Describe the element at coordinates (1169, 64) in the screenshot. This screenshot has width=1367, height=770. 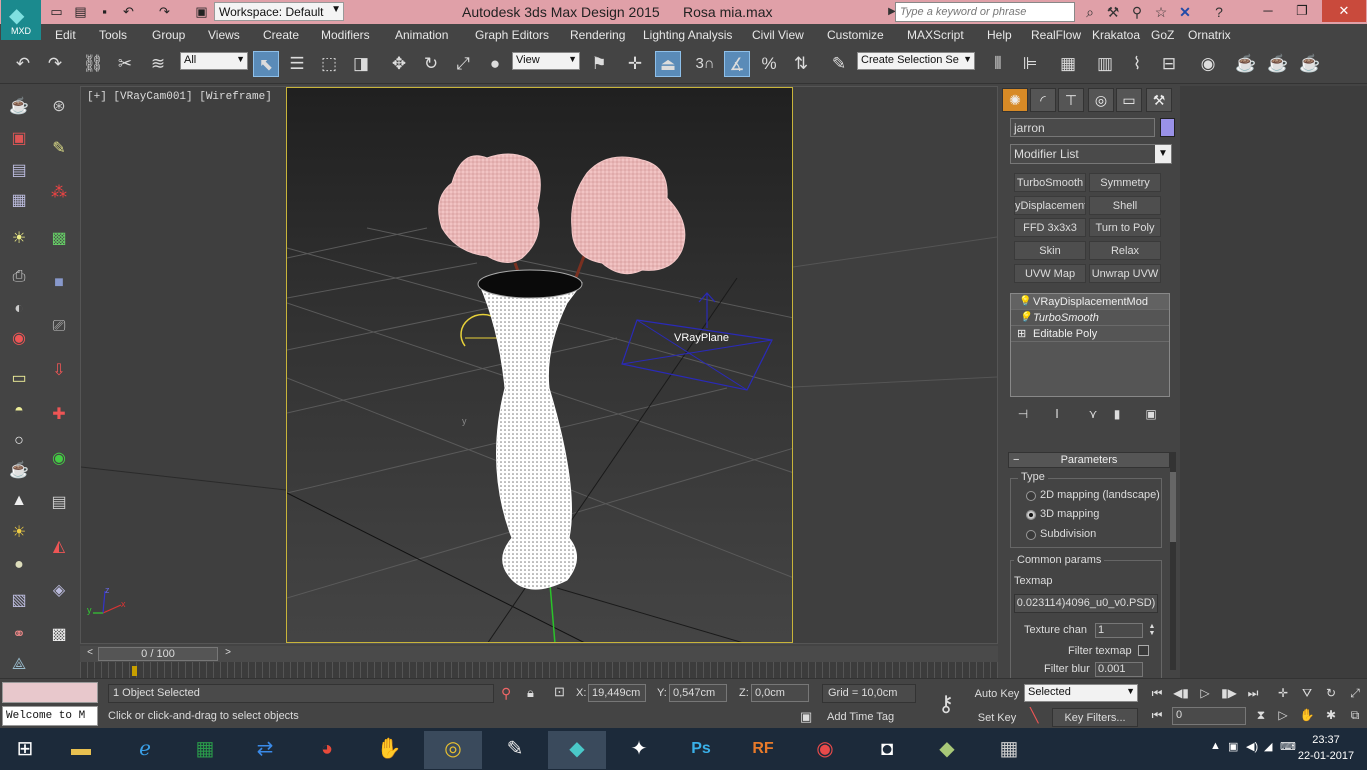
I see `schematic-view-icon: ⊟` at that location.